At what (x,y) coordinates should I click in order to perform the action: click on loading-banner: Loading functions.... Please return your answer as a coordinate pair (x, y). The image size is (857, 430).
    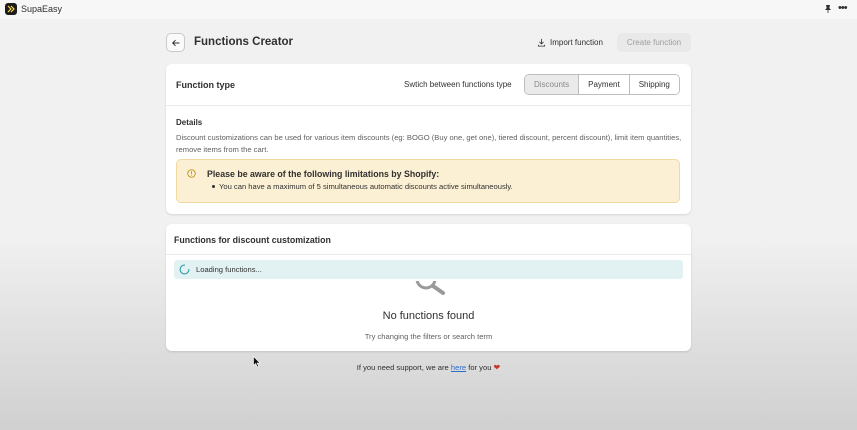
    Looking at the image, I should click on (428, 269).